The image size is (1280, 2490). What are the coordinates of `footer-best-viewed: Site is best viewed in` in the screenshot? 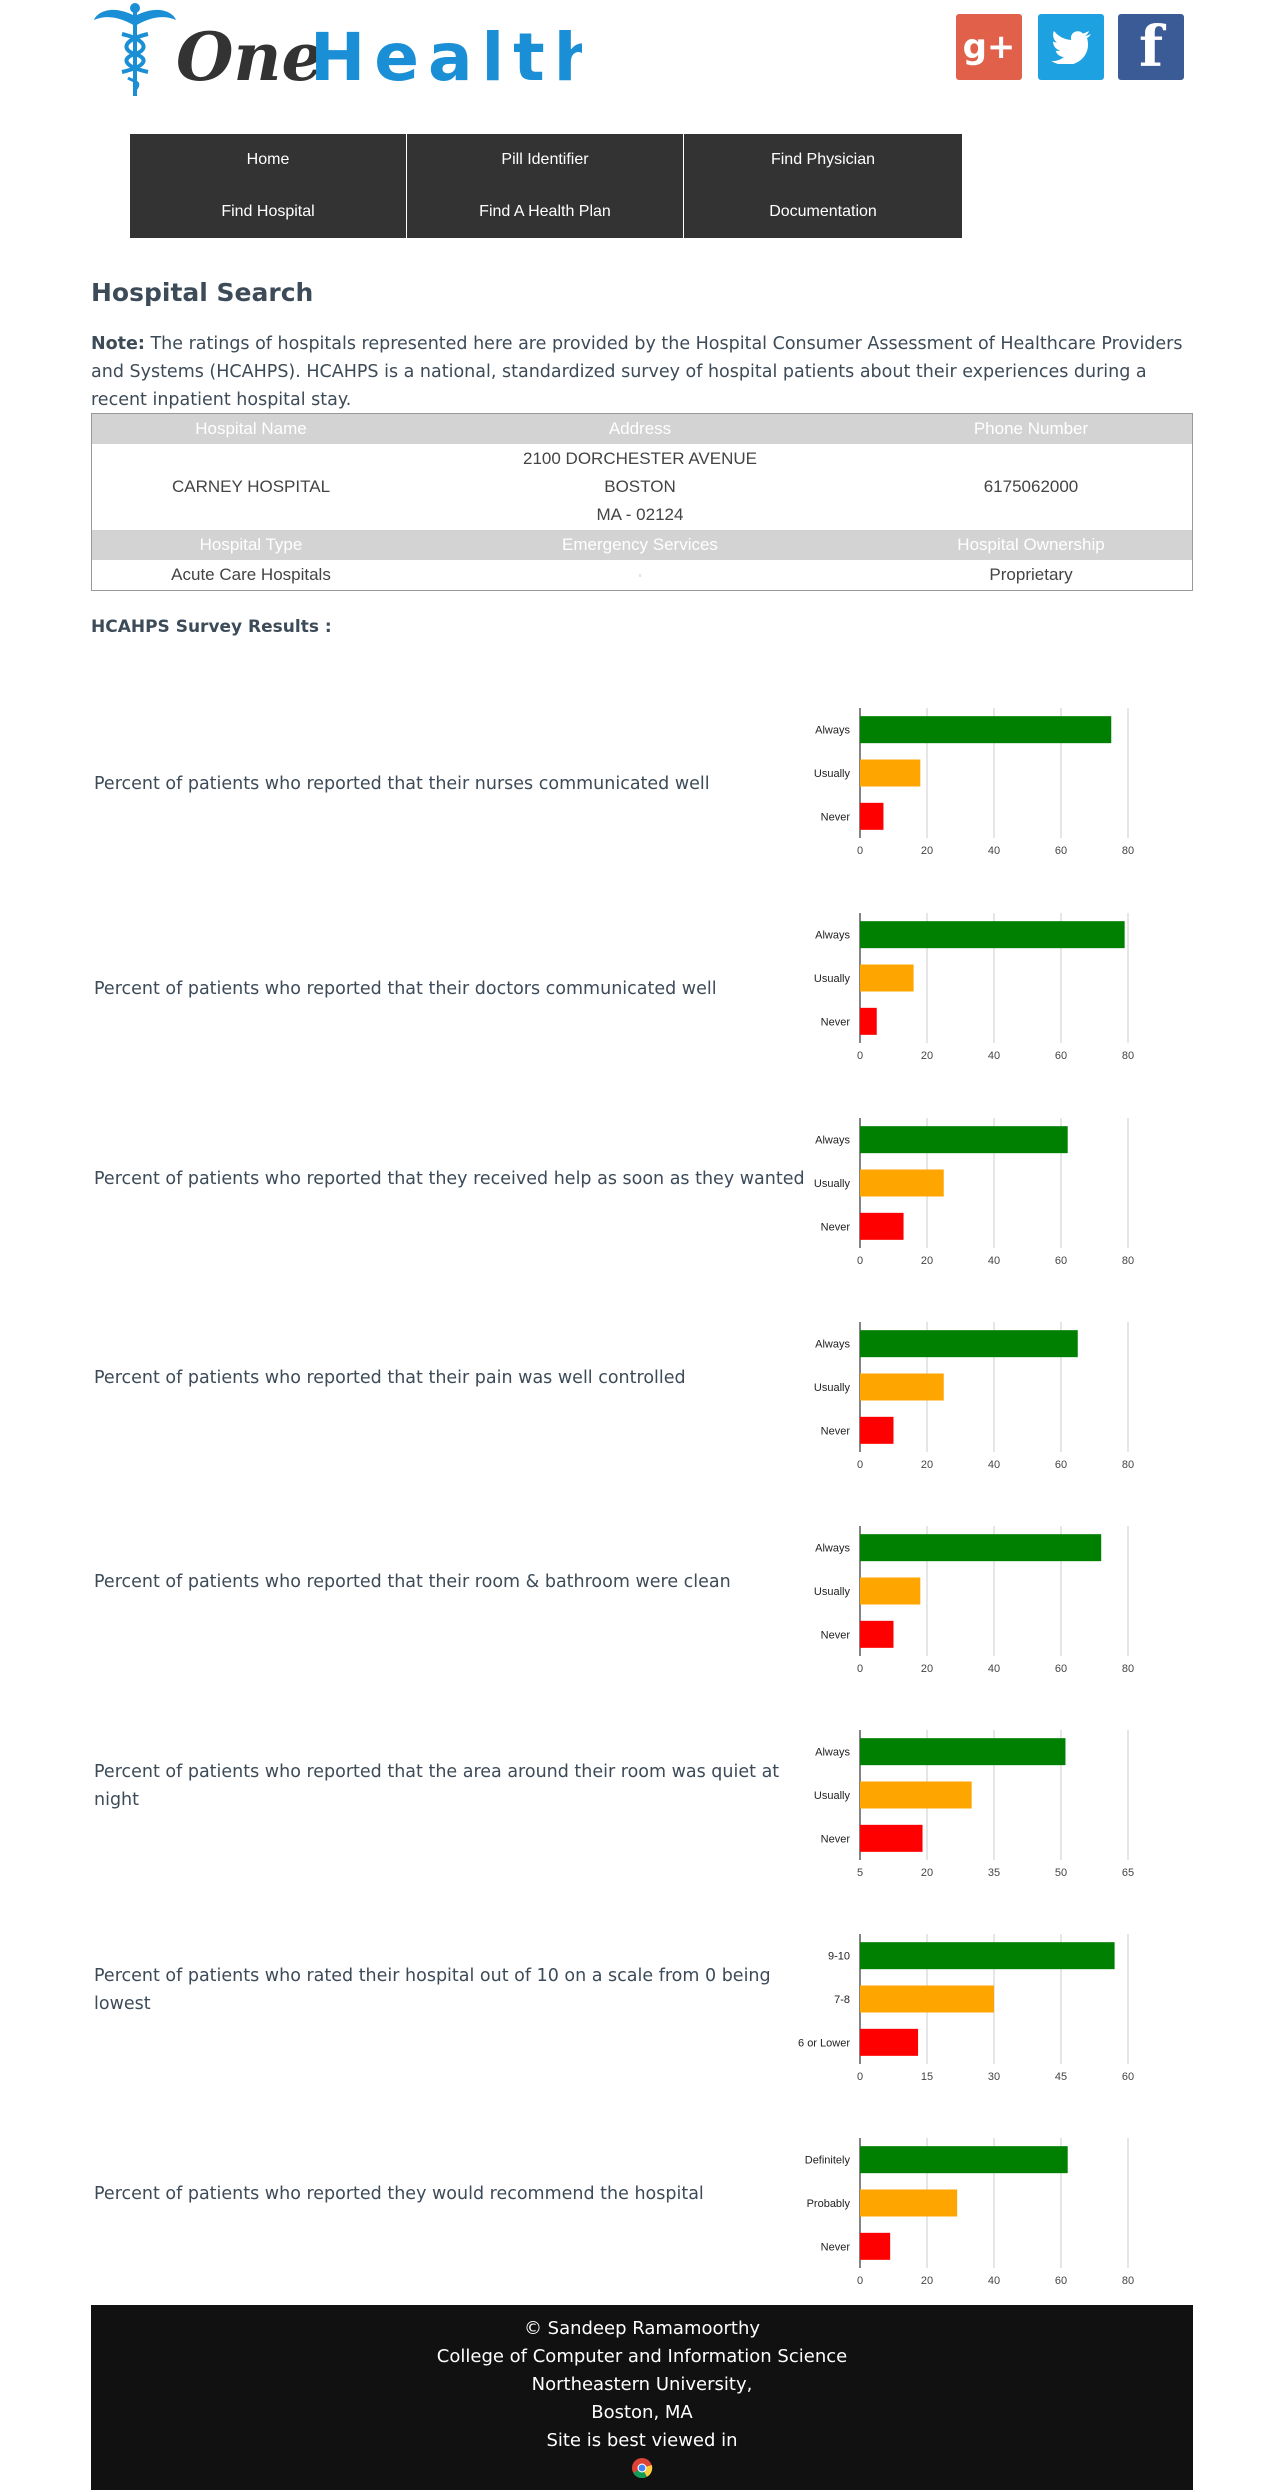 It's located at (642, 2440).